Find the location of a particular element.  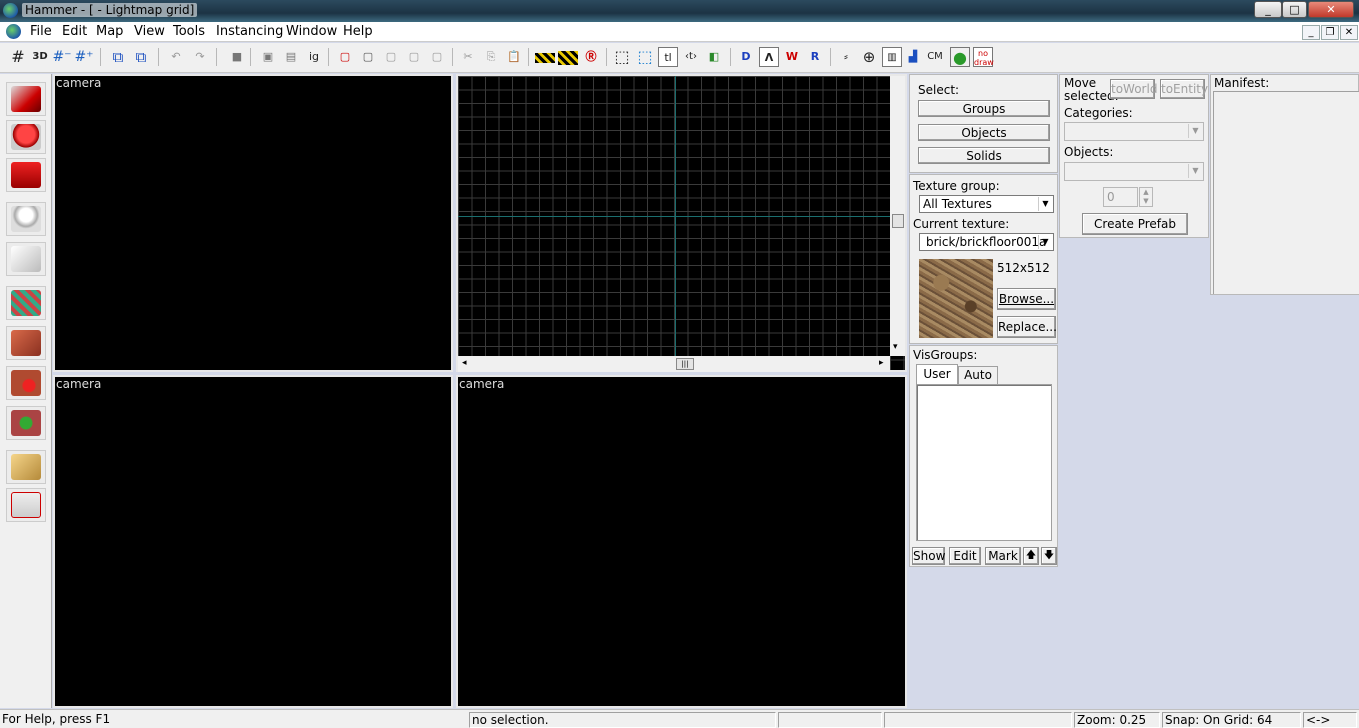

toggle-models-icon is located at coordinates (568, 58).